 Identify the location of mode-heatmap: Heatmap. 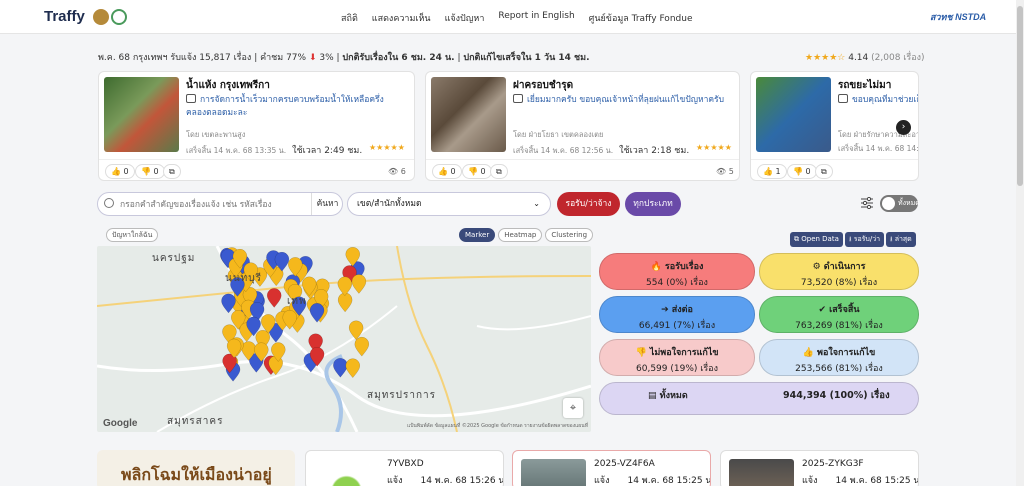
(520, 235).